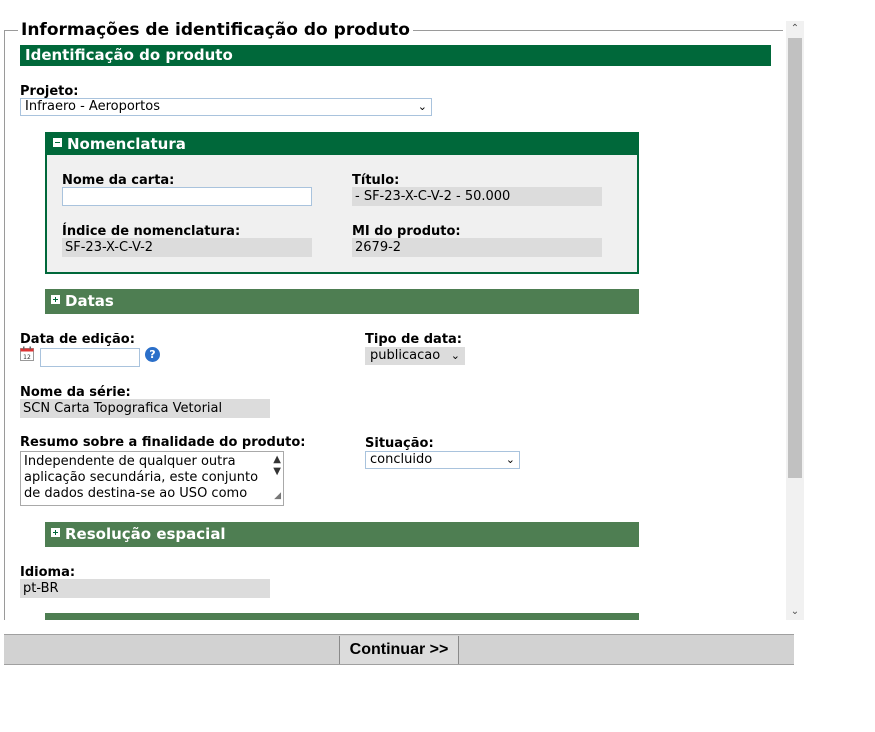 This screenshot has height=732, width=875. Describe the element at coordinates (92, 106) in the screenshot. I see `projeto-select-value: Infraero - Aeroportos` at that location.